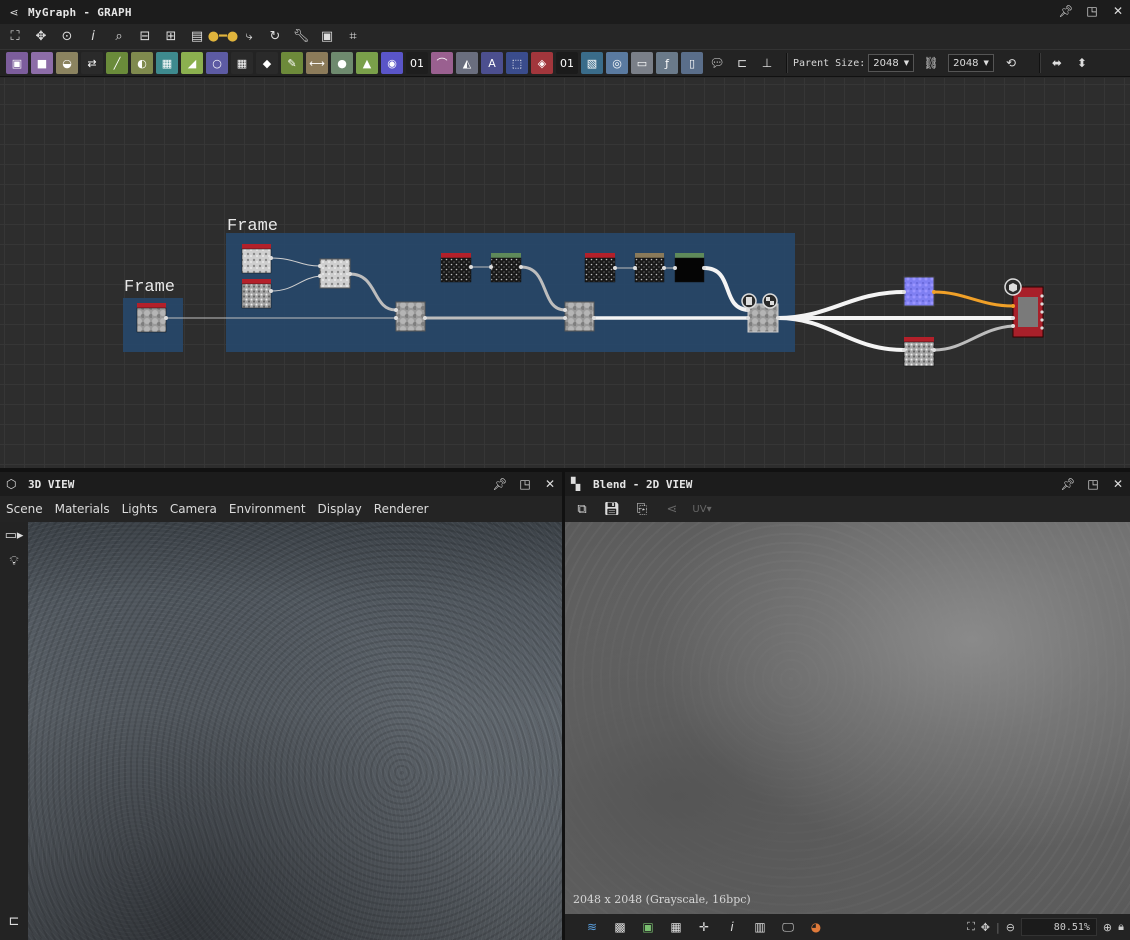 This screenshot has width=1130, height=940. Describe the element at coordinates (816, 927) in the screenshot. I see `color-wheel-icon: ◕` at that location.